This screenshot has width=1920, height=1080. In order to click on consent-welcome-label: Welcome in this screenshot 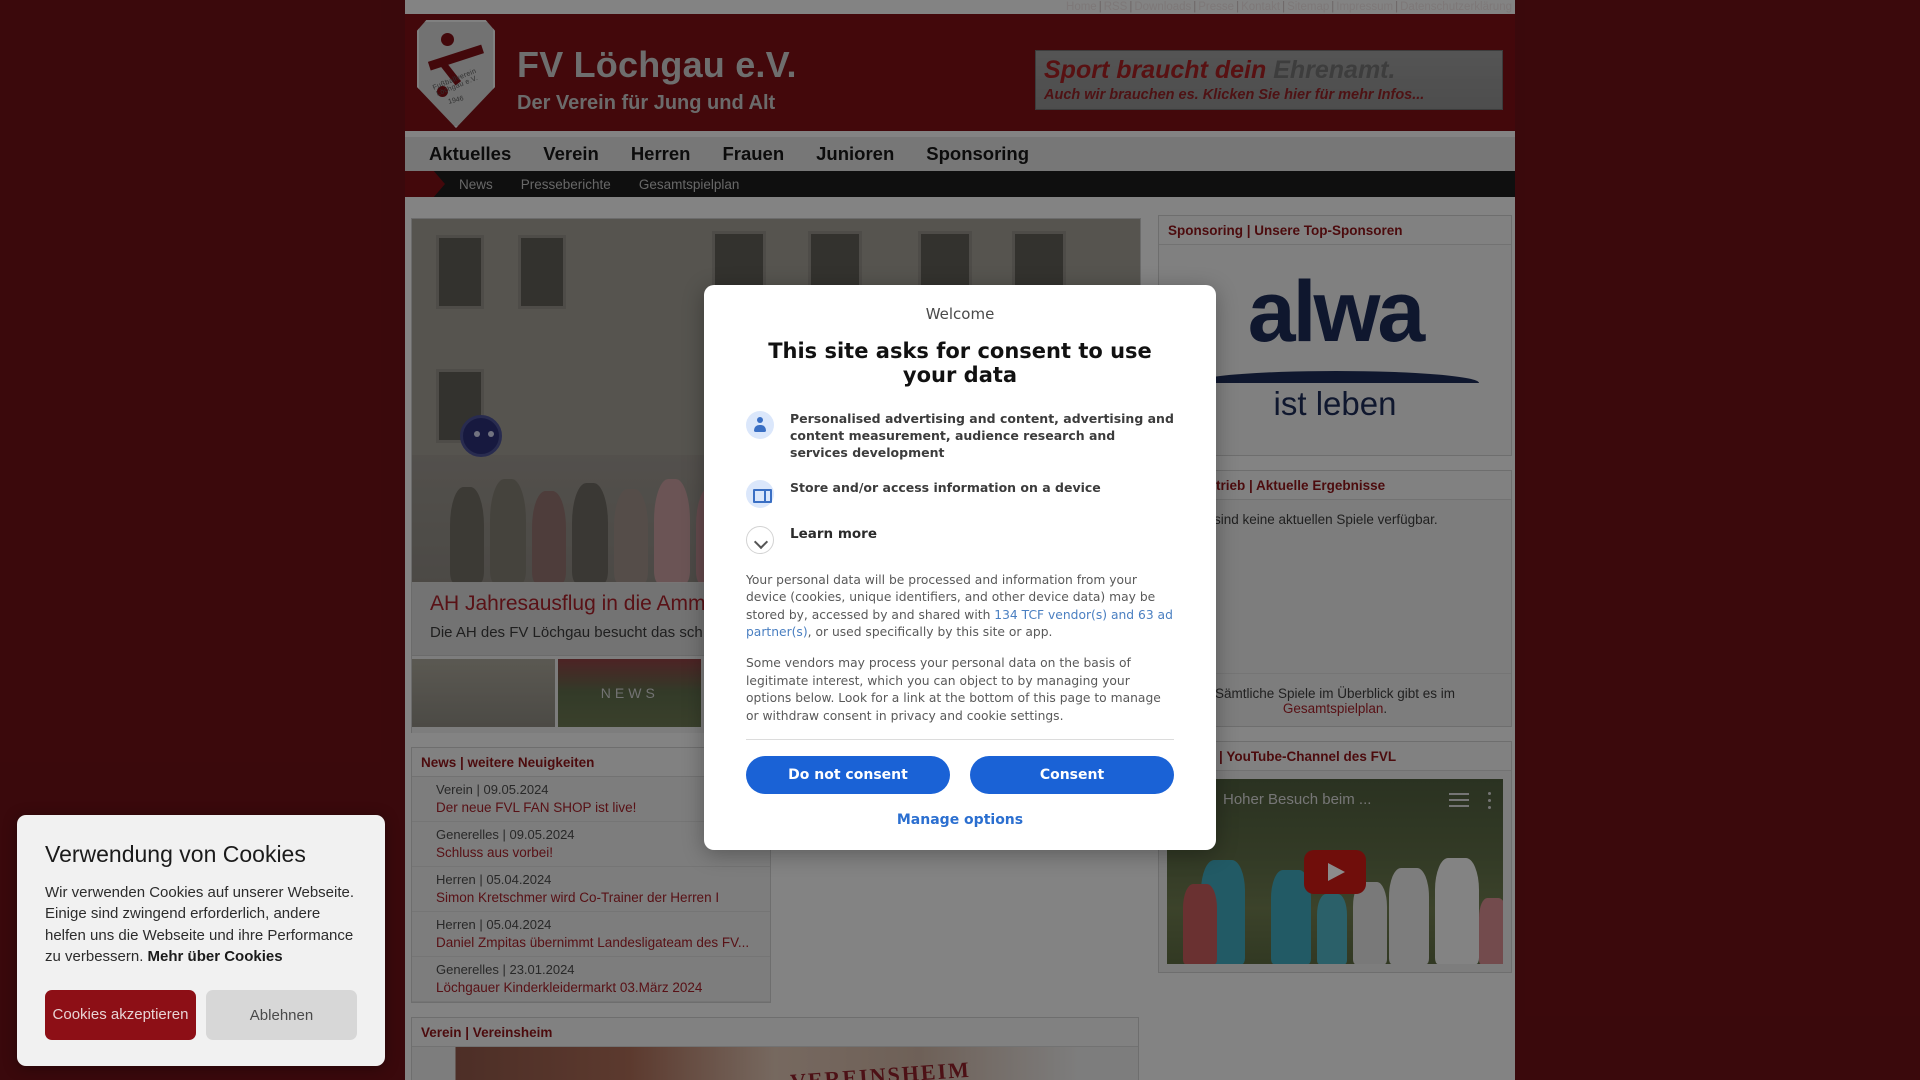, I will do `click(960, 314)`.